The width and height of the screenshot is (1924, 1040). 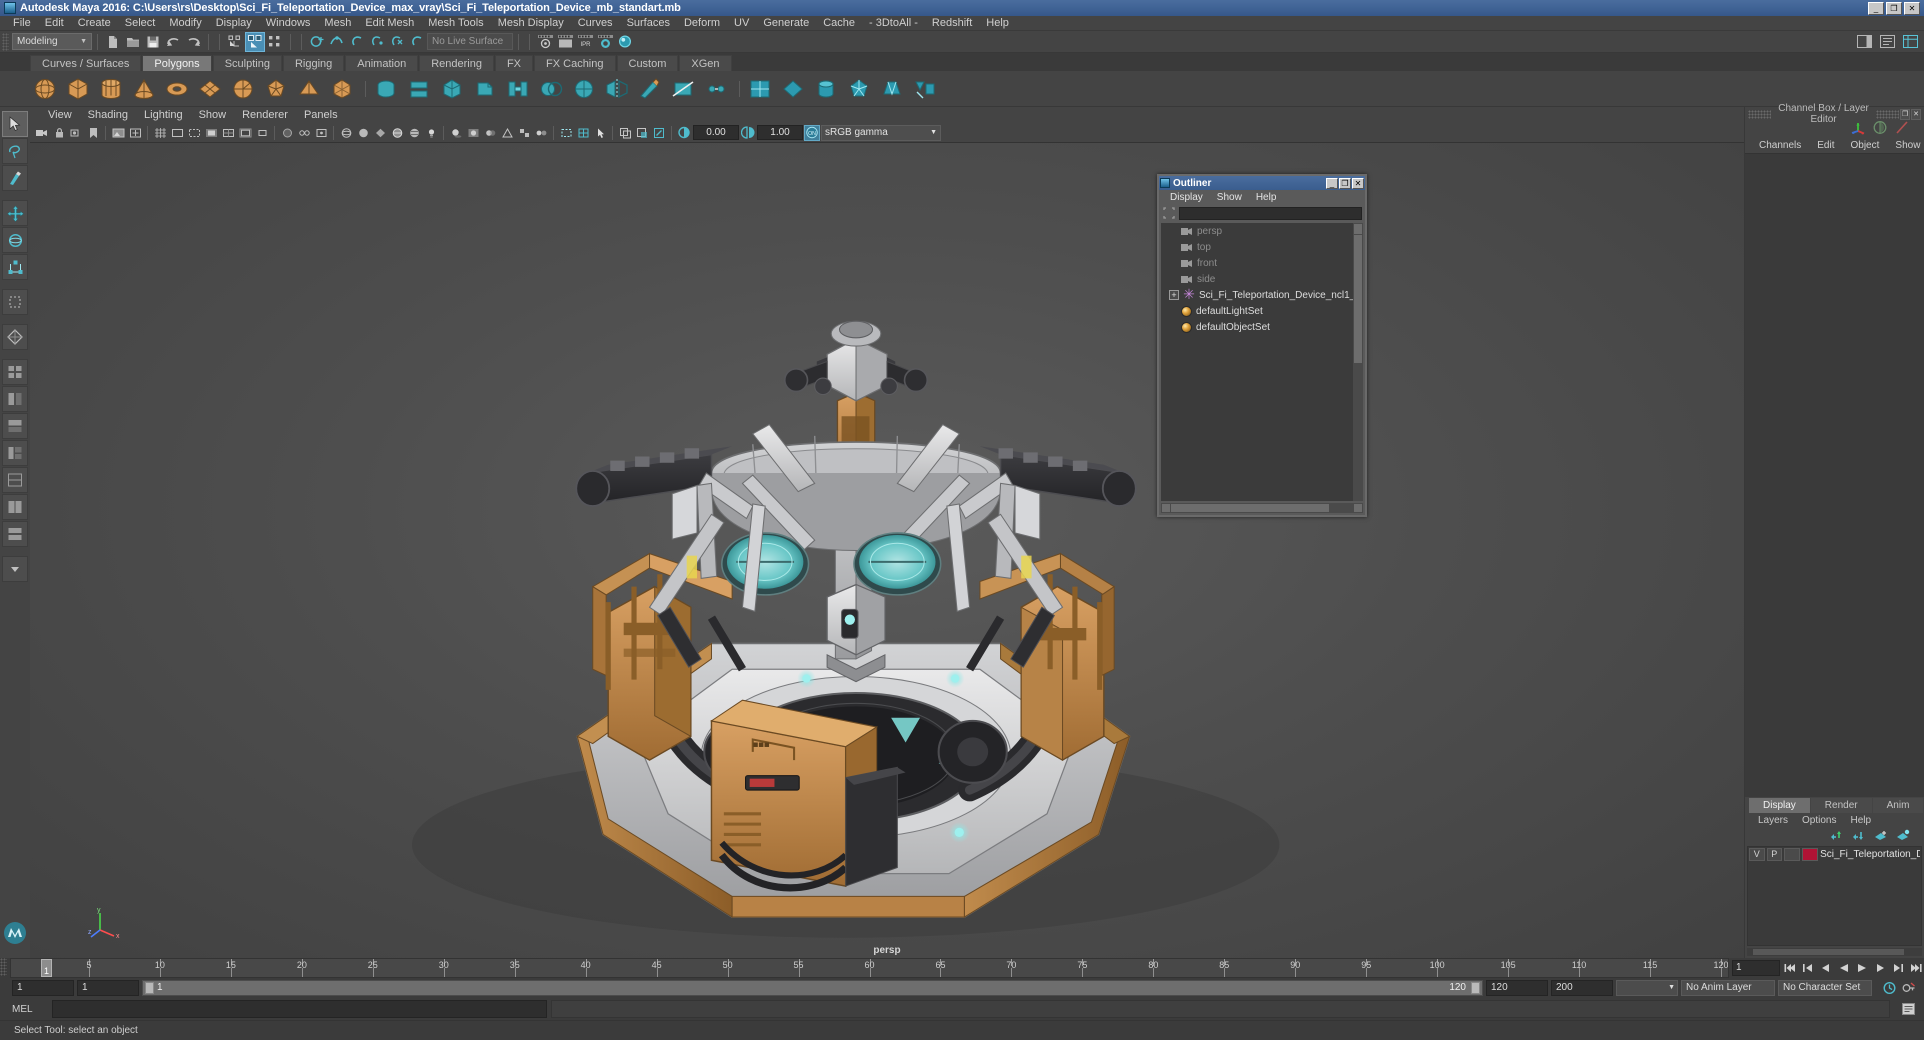 What do you see at coordinates (337, 23) in the screenshot?
I see `menu-mesh: Mesh` at bounding box center [337, 23].